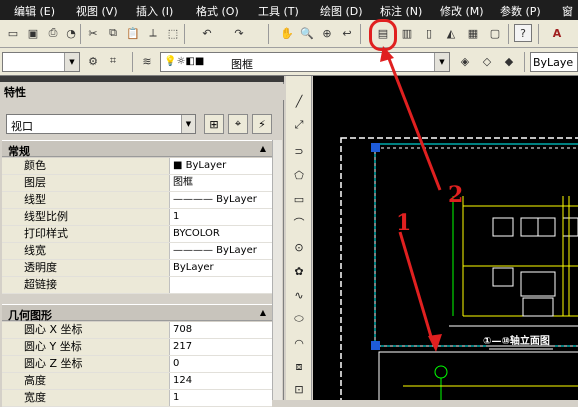  Describe the element at coordinates (456, 195) in the screenshot. I see `step-label-2: 2` at that location.